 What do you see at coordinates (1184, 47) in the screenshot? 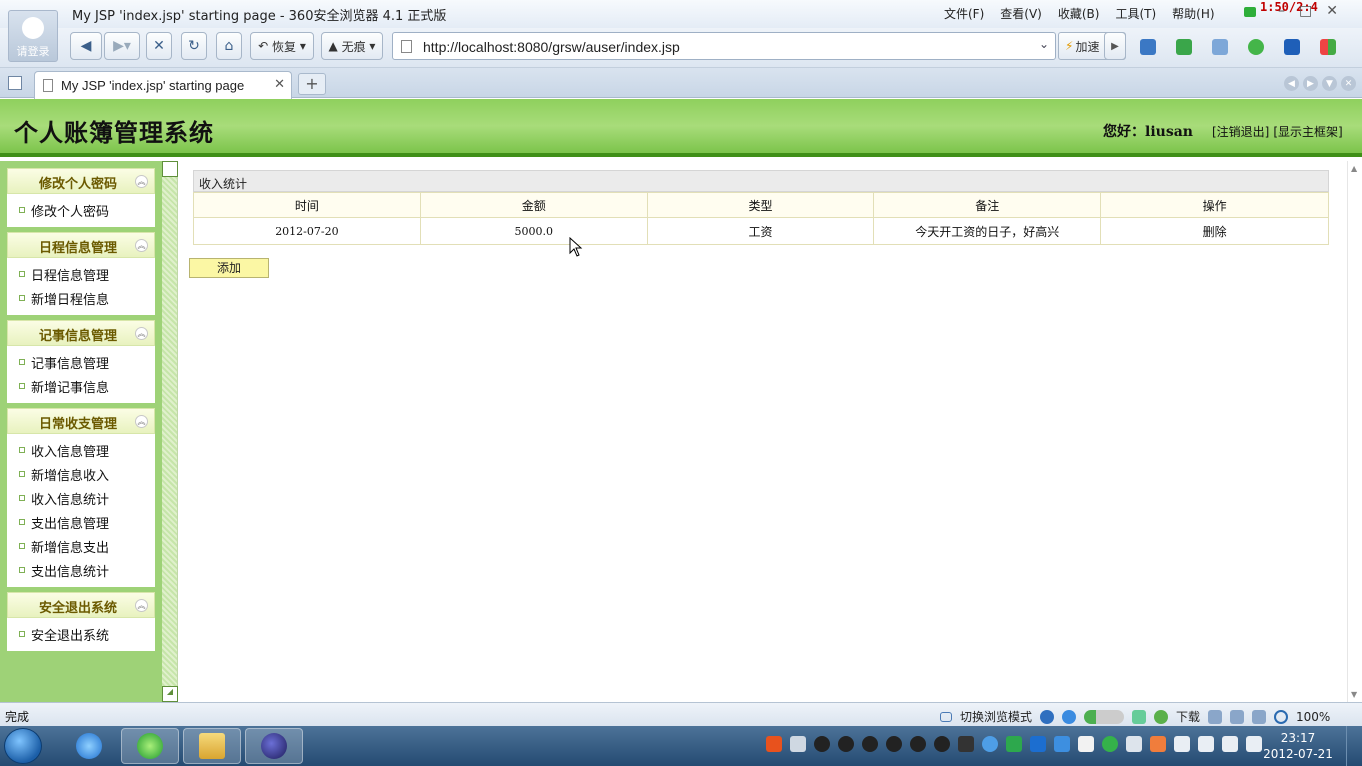
I see `translate-icon` at bounding box center [1184, 47].